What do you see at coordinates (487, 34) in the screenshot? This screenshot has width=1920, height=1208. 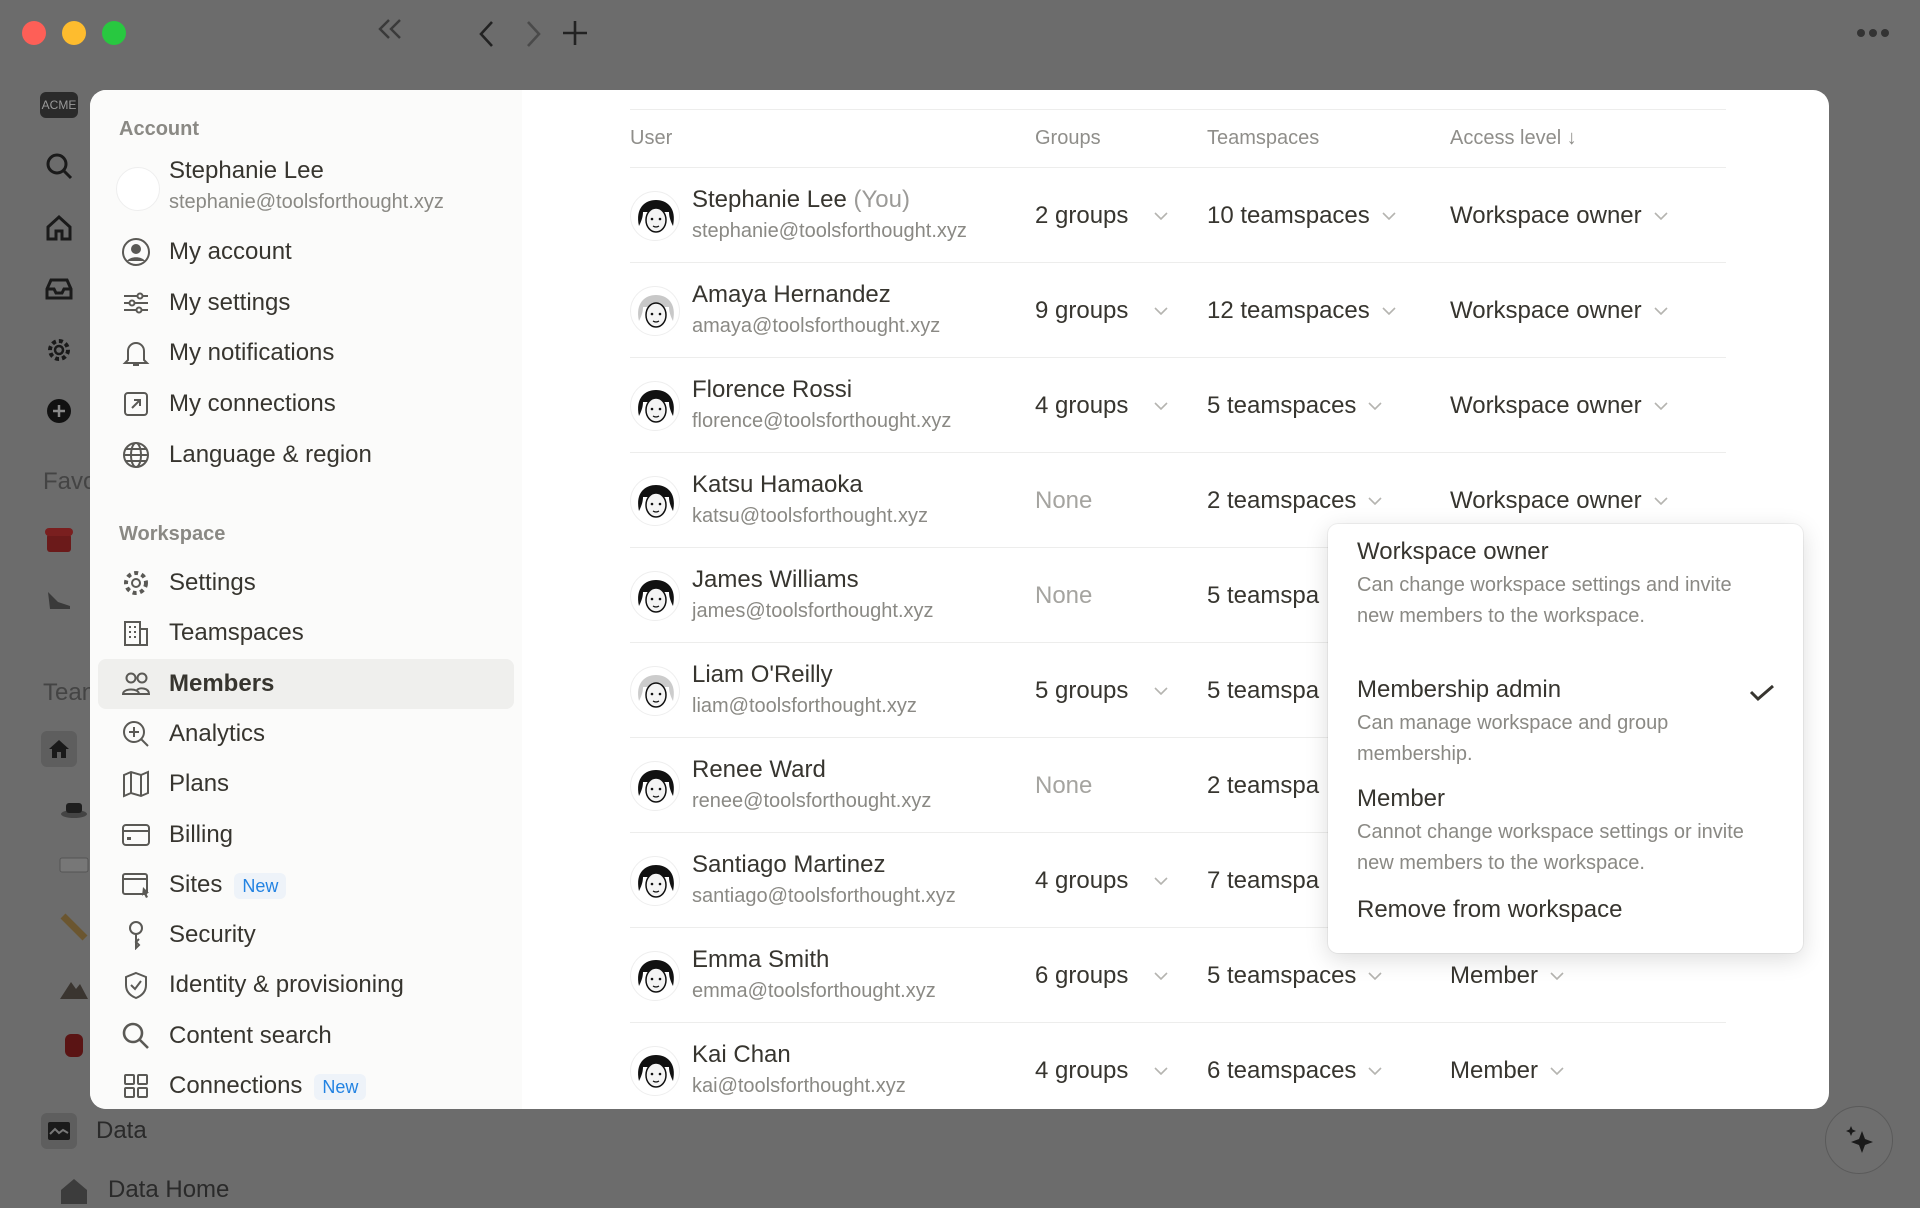 I see `back-icon` at bounding box center [487, 34].